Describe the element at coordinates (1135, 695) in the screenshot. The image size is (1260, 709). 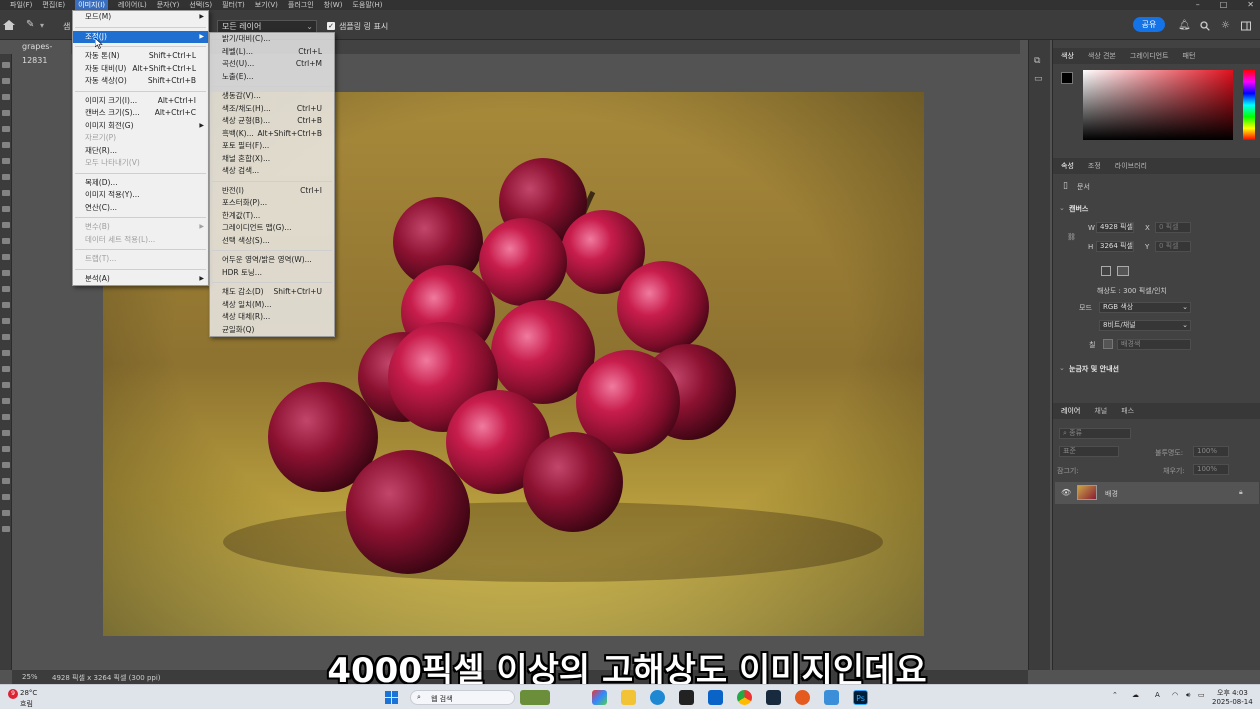
I see `cloud-icon: ☁` at that location.